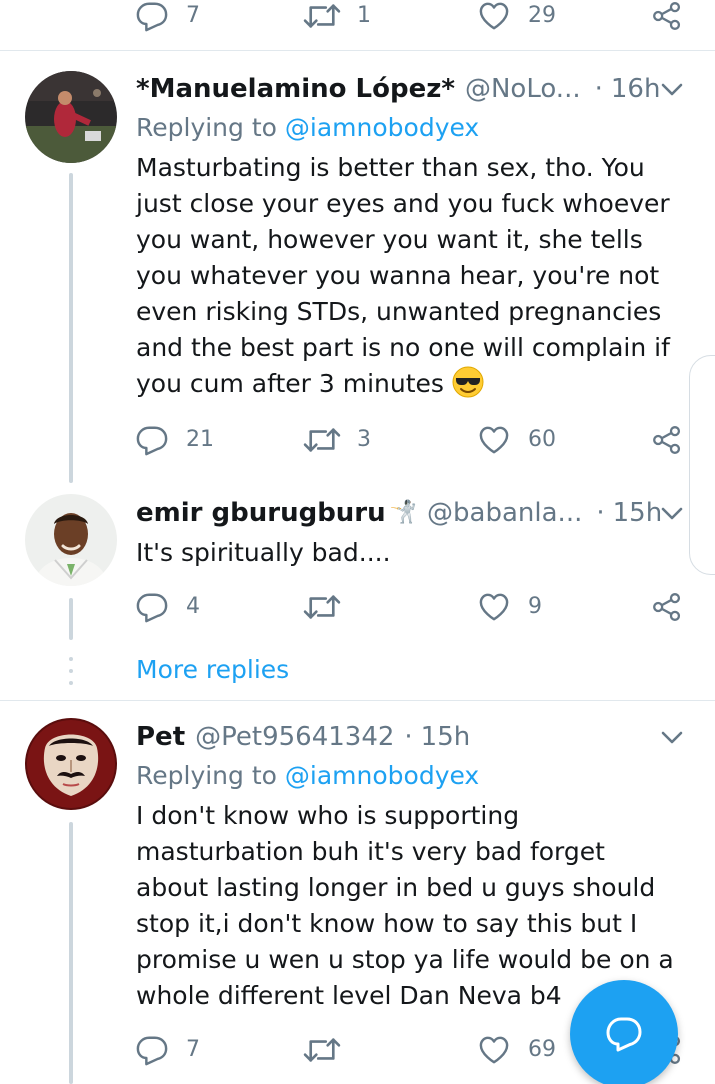  I want to click on timestamp: 16h, so click(636, 89).